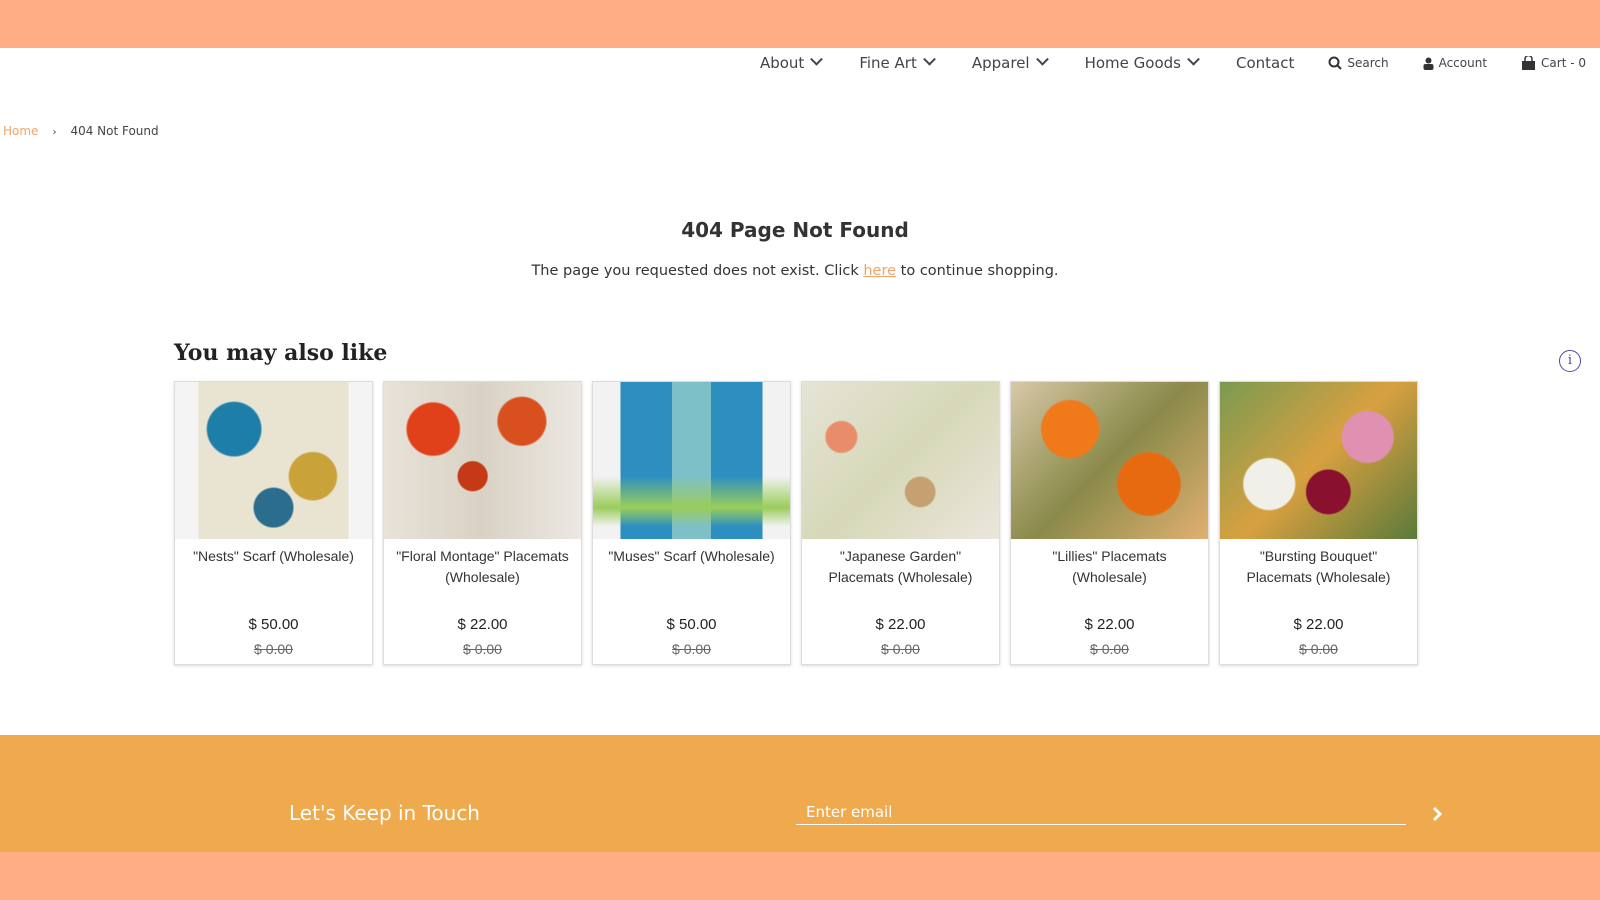 The image size is (1600, 900). What do you see at coordinates (1318, 575) in the screenshot?
I see `product-name: "Bursting Bouquet" Placemats (Wholesale)` at bounding box center [1318, 575].